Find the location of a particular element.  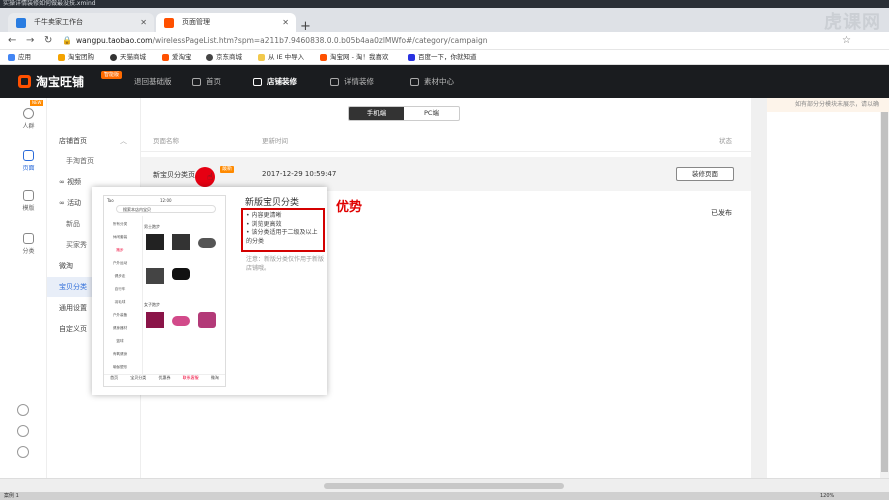

nav-label: 店铺装修 is located at coordinates (282, 81).